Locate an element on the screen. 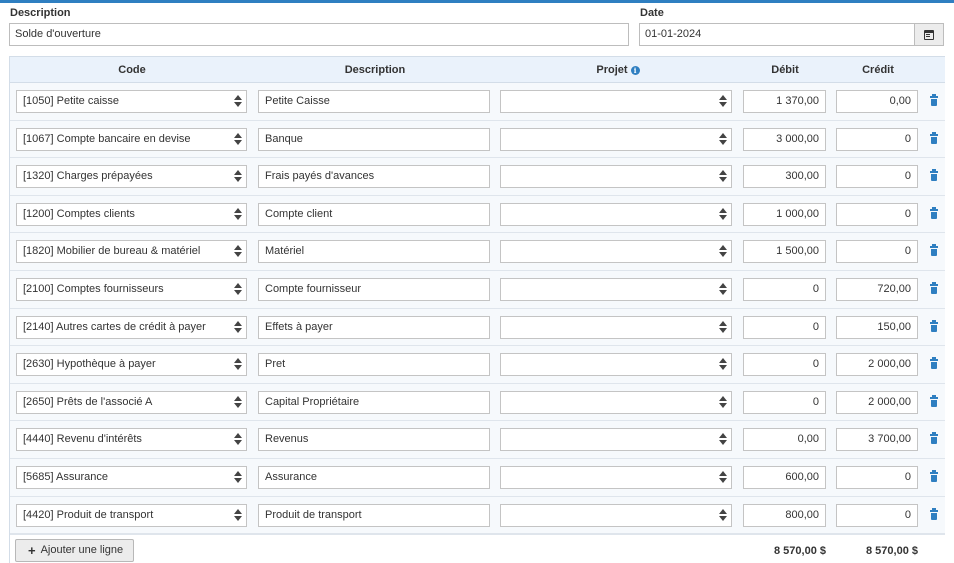 The width and height of the screenshot is (954, 563). total-debit: 8 570,00 $ is located at coordinates (800, 551).